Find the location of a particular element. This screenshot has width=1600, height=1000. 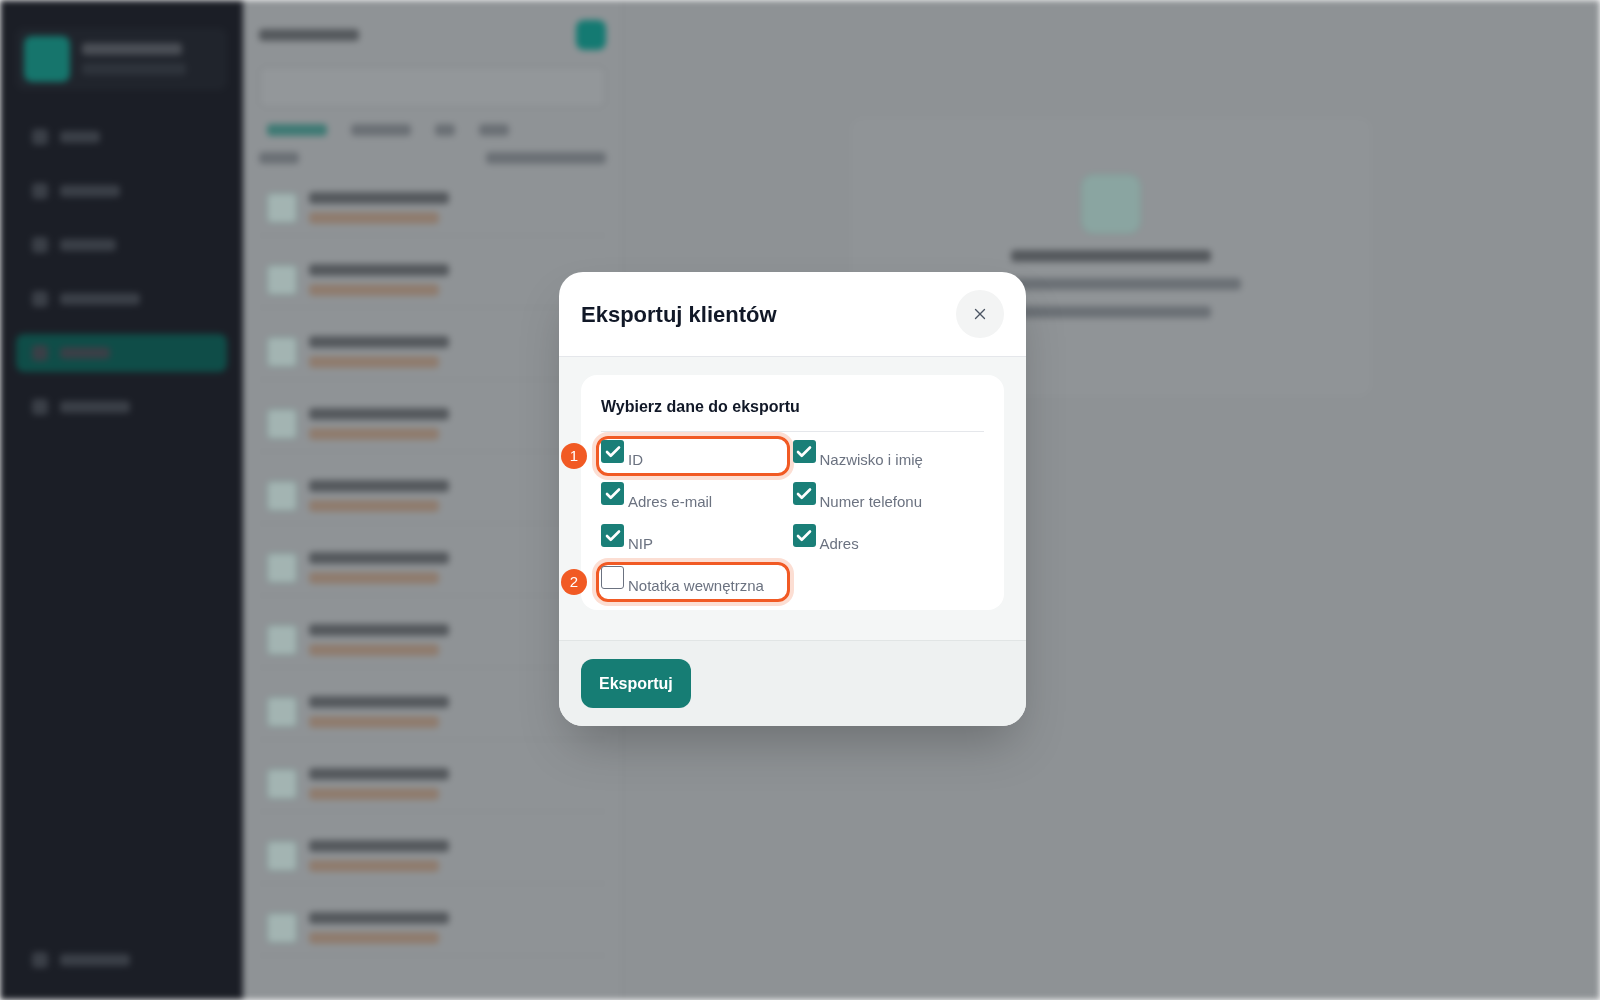

avatar is located at coordinates (47, 59).